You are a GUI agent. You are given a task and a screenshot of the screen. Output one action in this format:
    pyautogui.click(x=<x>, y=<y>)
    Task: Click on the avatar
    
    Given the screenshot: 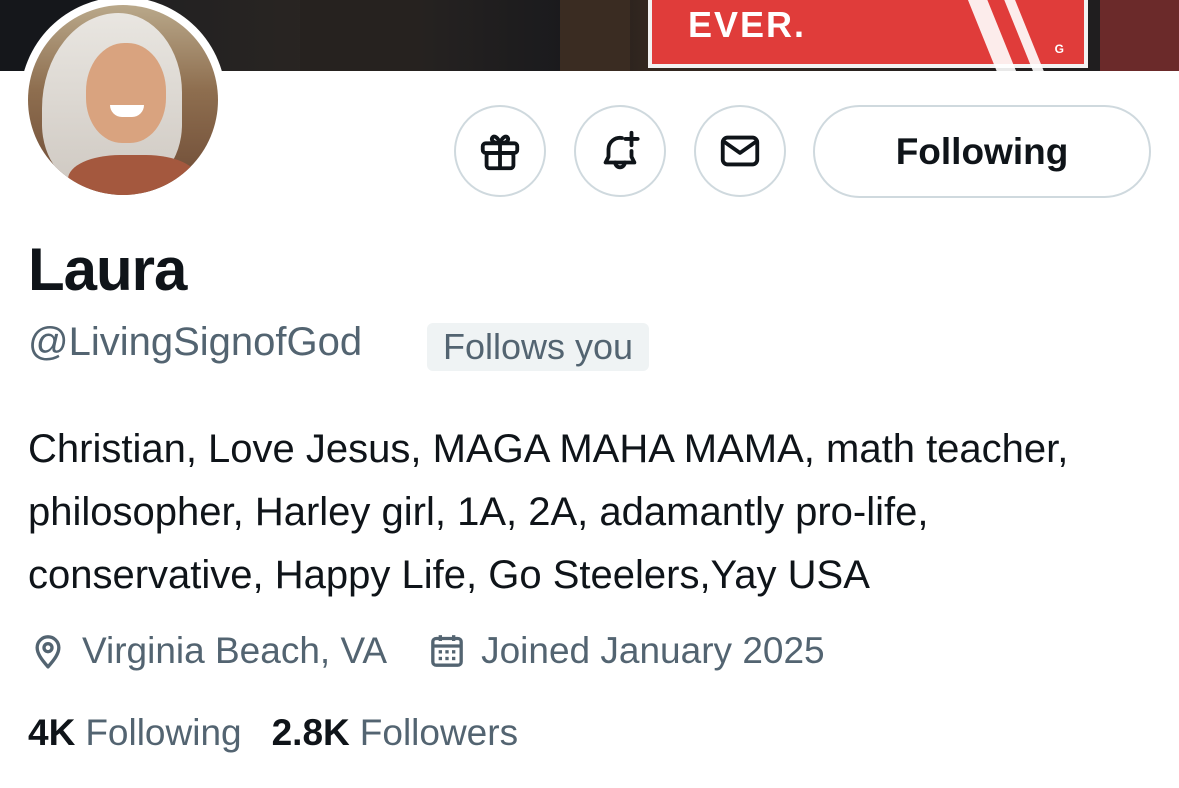 What is the action you would take?
    pyautogui.click(x=123, y=101)
    